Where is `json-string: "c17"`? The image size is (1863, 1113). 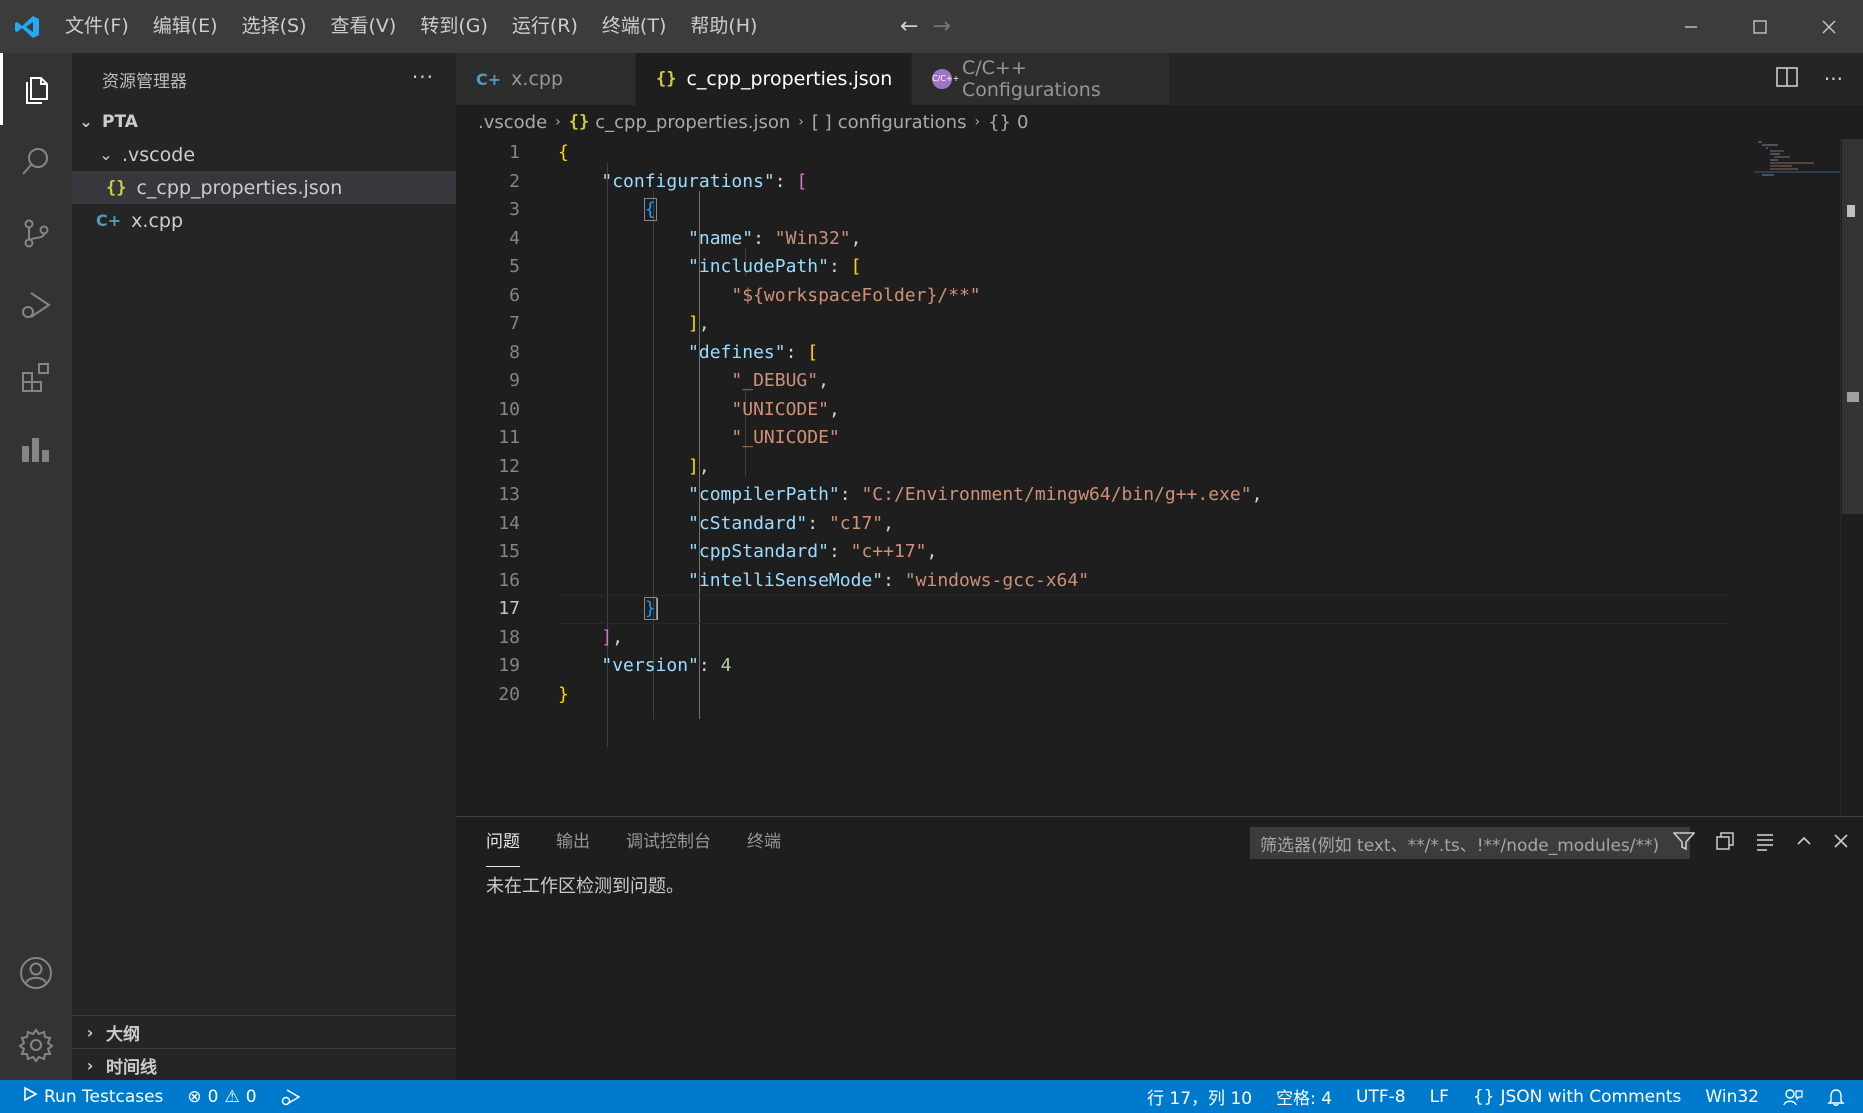 json-string: "c17" is located at coordinates (856, 523).